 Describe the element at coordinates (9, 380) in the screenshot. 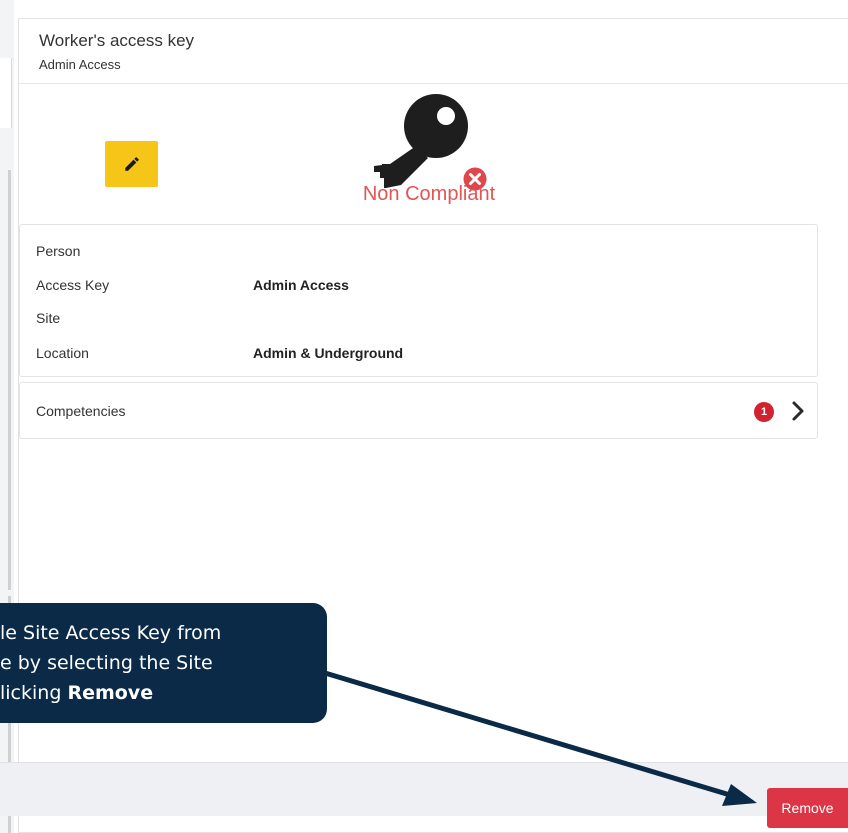

I see `background-scroll-edge` at that location.